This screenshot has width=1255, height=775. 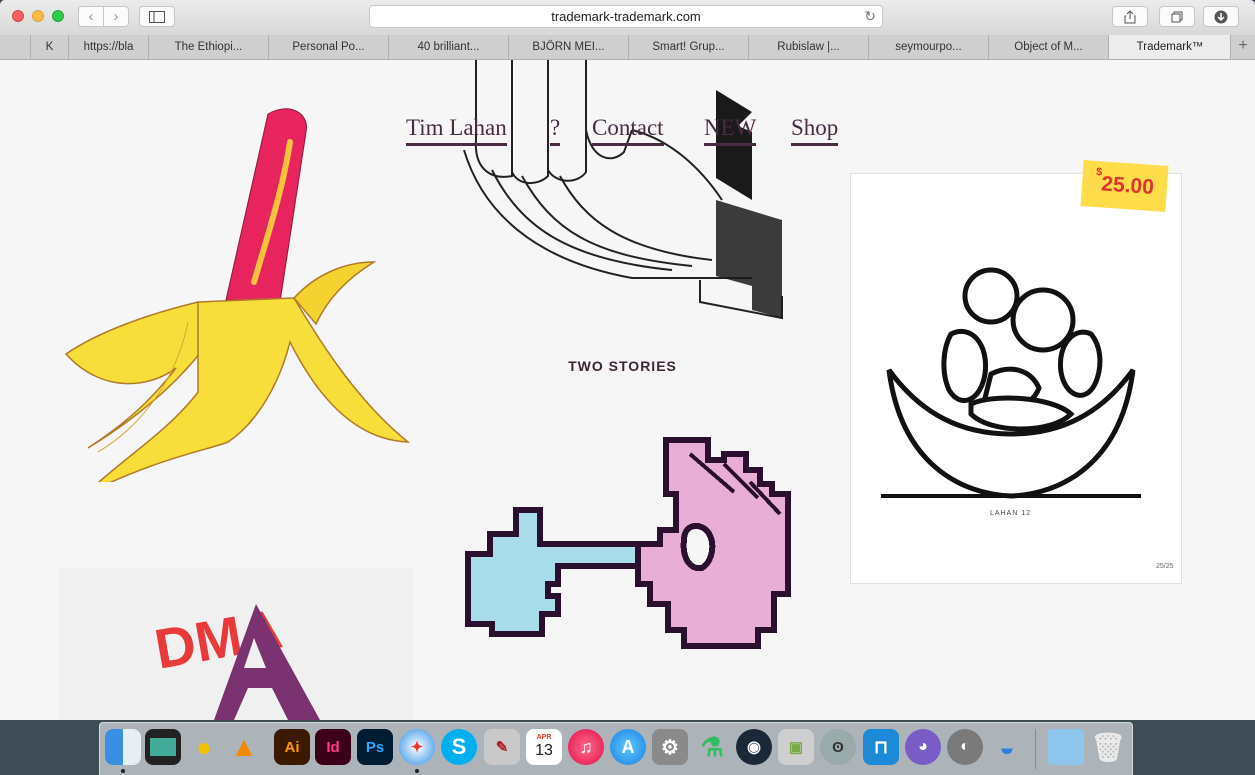 What do you see at coordinates (1007, 747) in the screenshot?
I see `pages-icon: ◒` at bounding box center [1007, 747].